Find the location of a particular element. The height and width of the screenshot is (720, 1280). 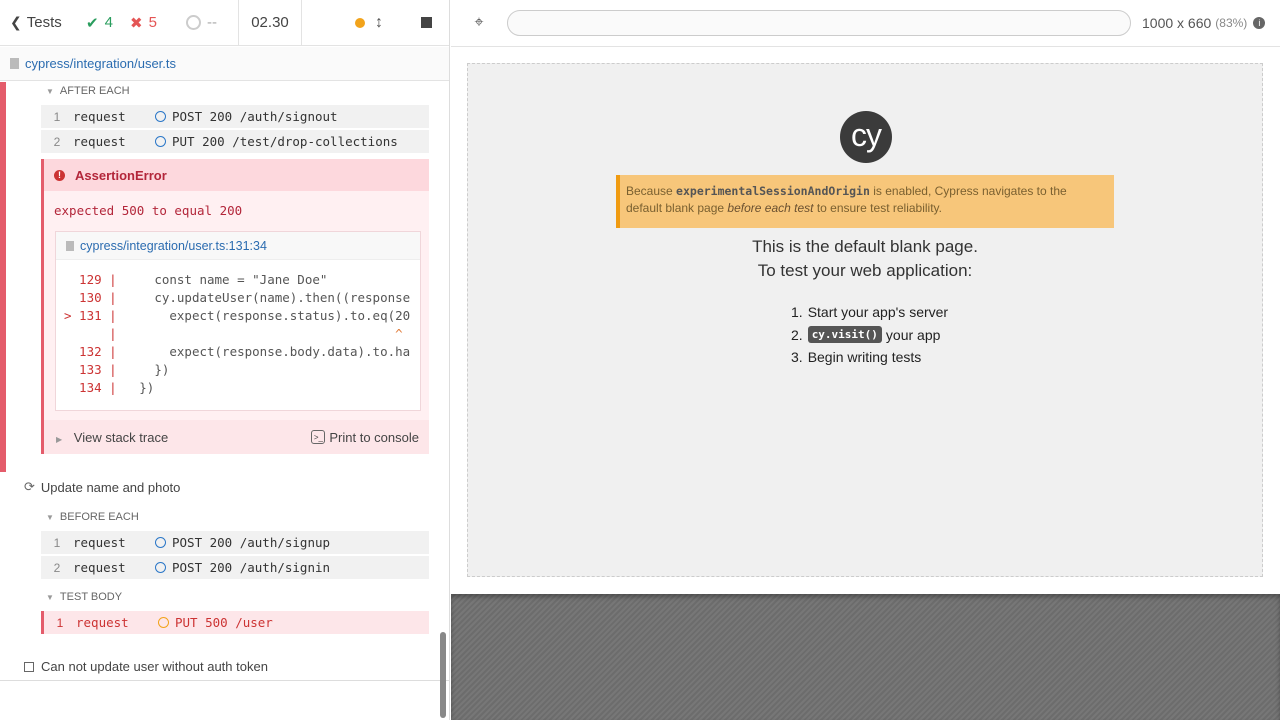

spec-path-bar: cypress/integration/user.ts is located at coordinates (224, 64).